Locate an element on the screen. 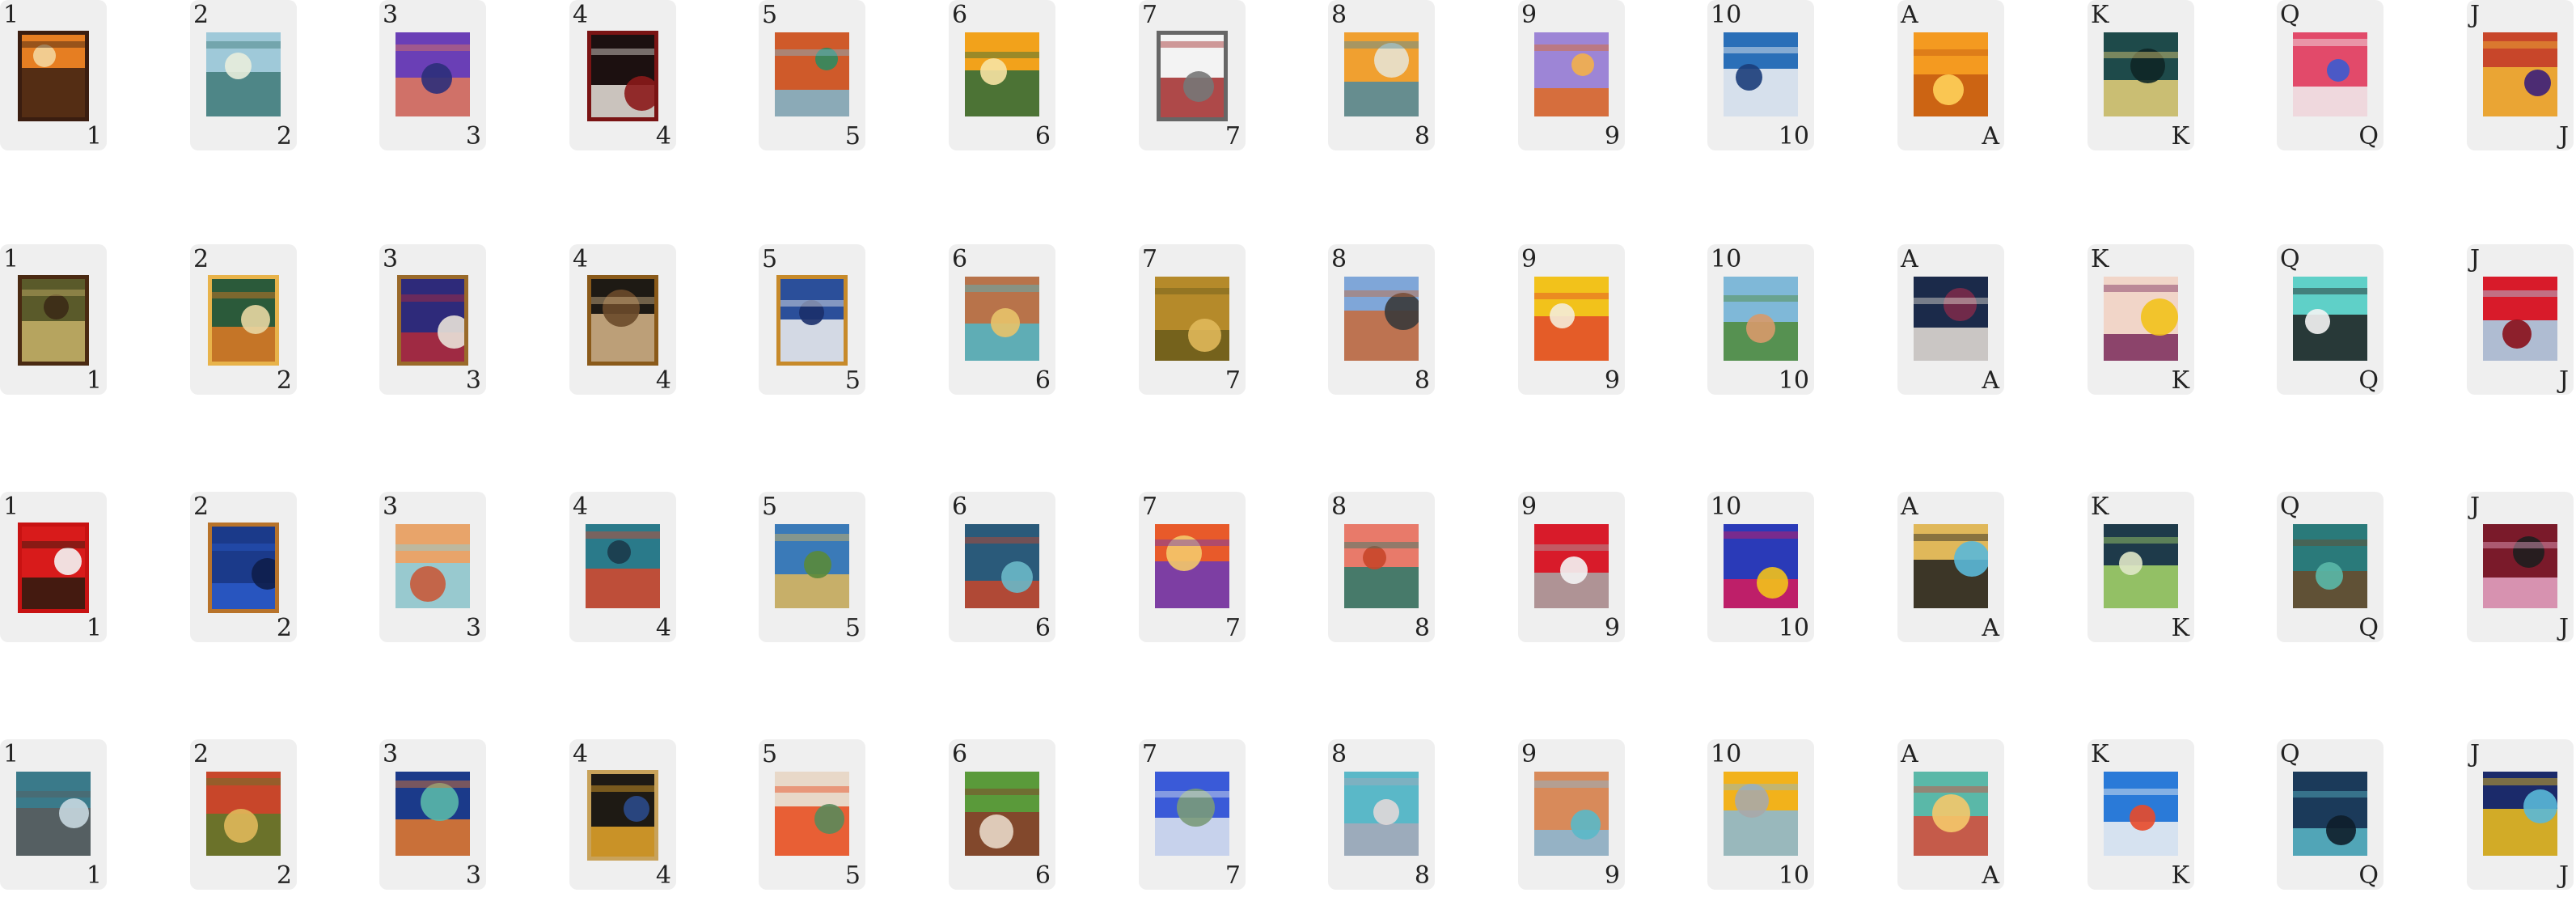 The image size is (2576, 897). card-rank-top: 9 is located at coordinates (1530, 507).